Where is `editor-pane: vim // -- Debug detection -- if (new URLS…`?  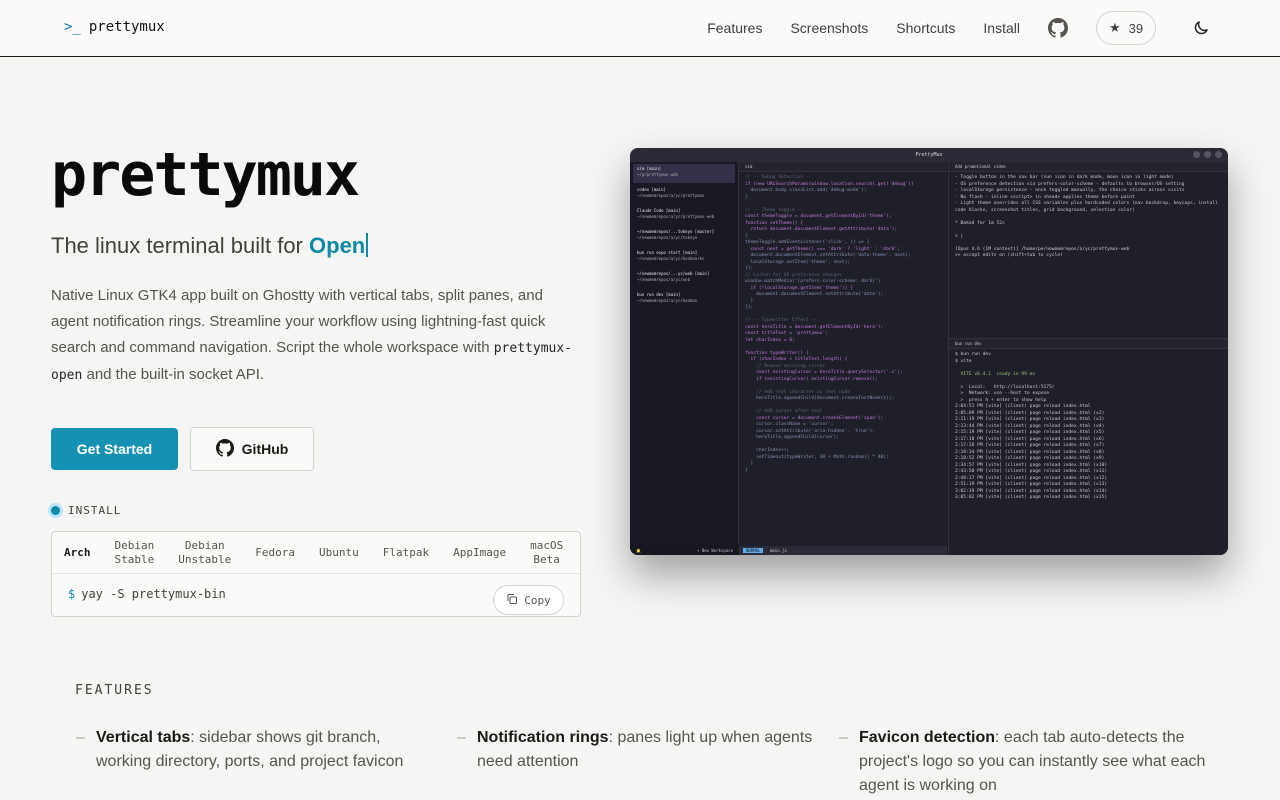 editor-pane: vim // -- Debug detection -- if (new URLS… is located at coordinates (843, 358).